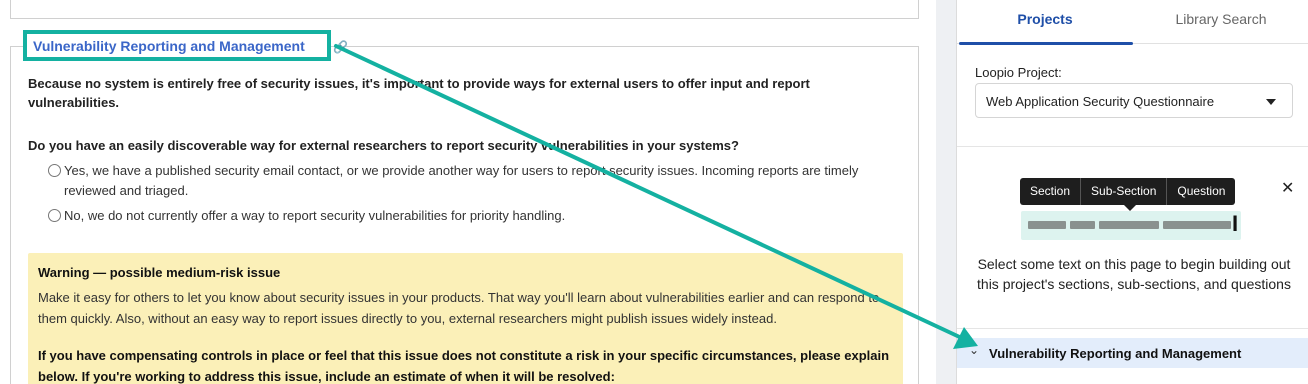 This screenshot has width=1308, height=384. I want to click on section-list-item-label: Vulnerability Reporting and Management, so click(1115, 353).